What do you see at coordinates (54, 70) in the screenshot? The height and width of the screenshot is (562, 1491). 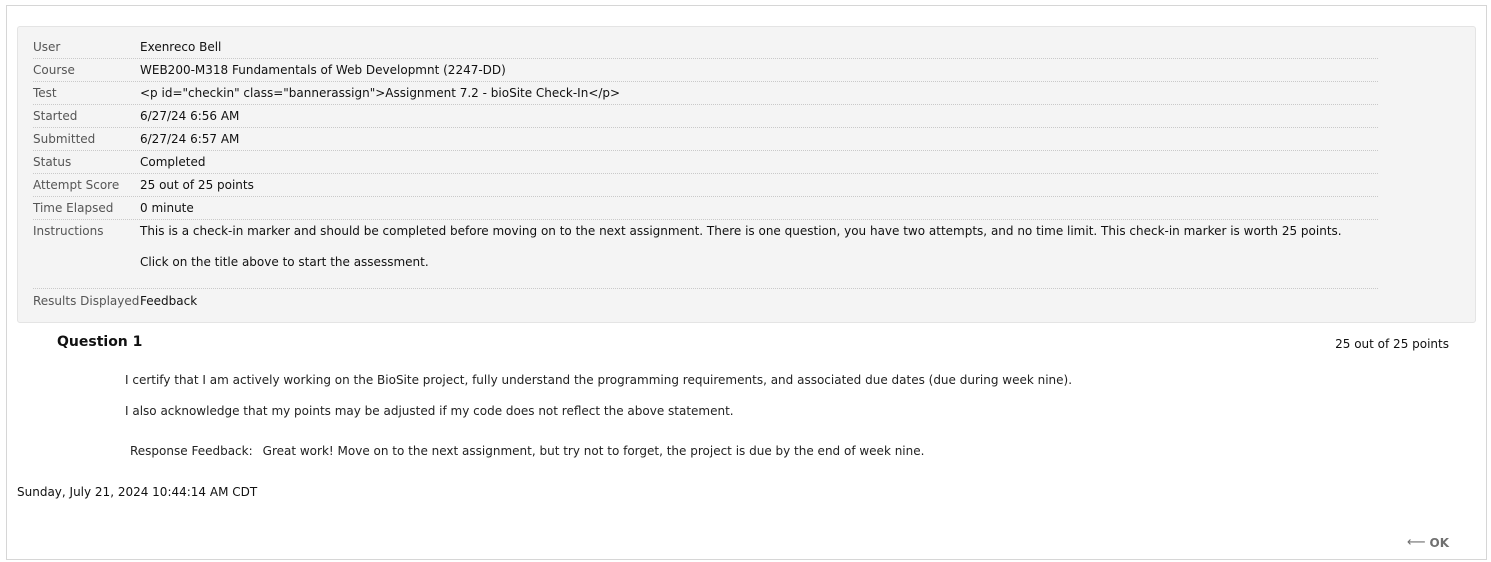 I see `course-label: Course` at bounding box center [54, 70].